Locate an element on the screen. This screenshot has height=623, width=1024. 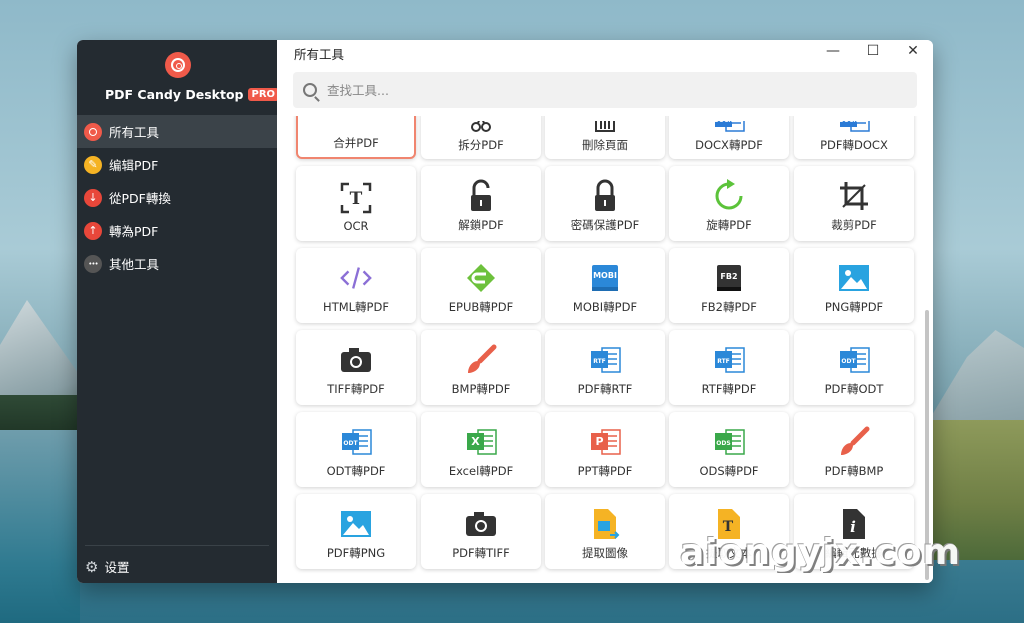
sidebar-item-1: ✎ 编辑PDF is located at coordinates (177, 164).